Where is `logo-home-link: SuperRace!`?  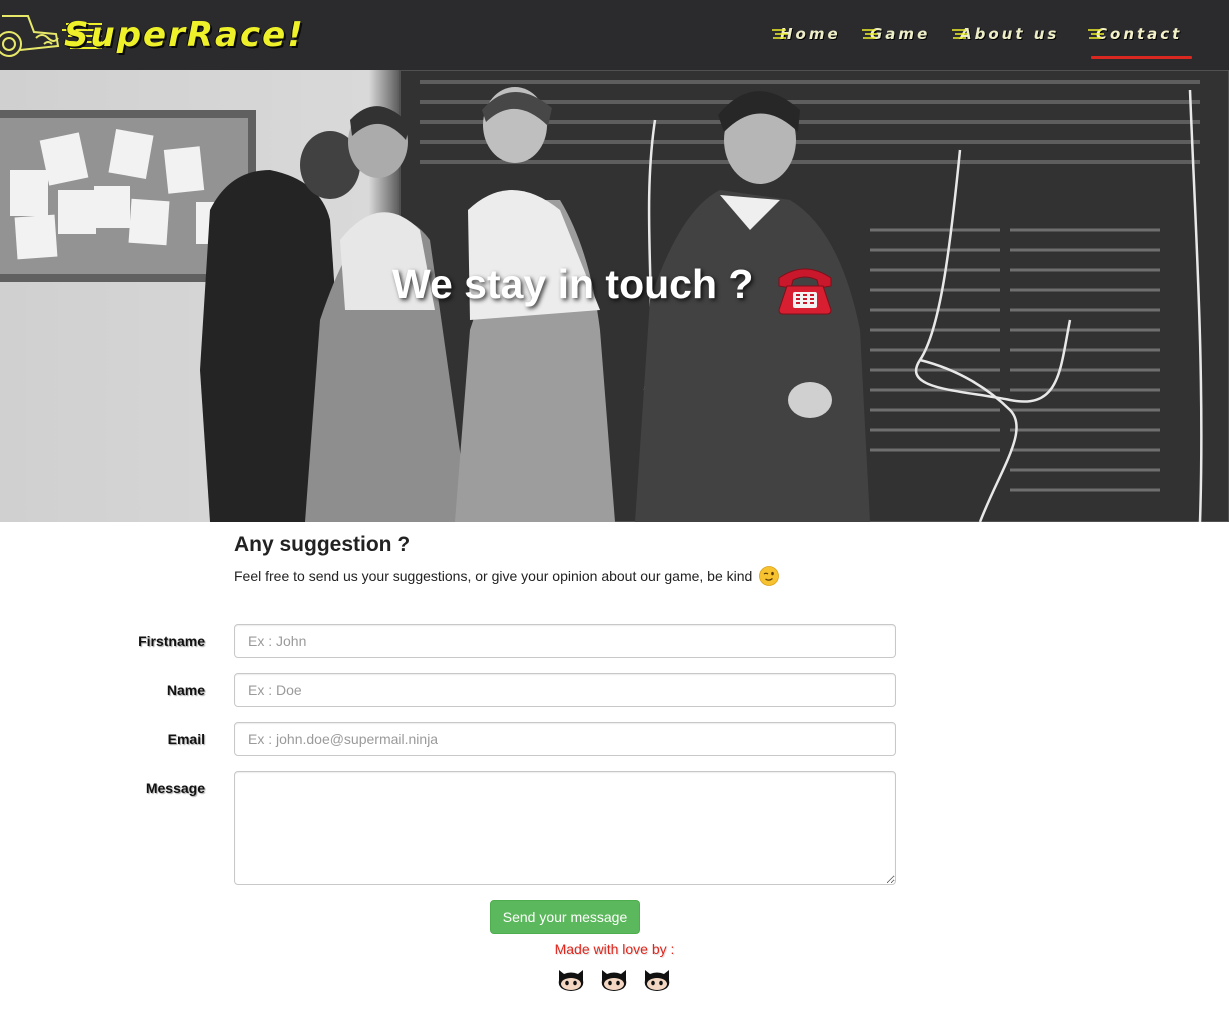
logo-home-link: SuperRace! is located at coordinates (200, 35).